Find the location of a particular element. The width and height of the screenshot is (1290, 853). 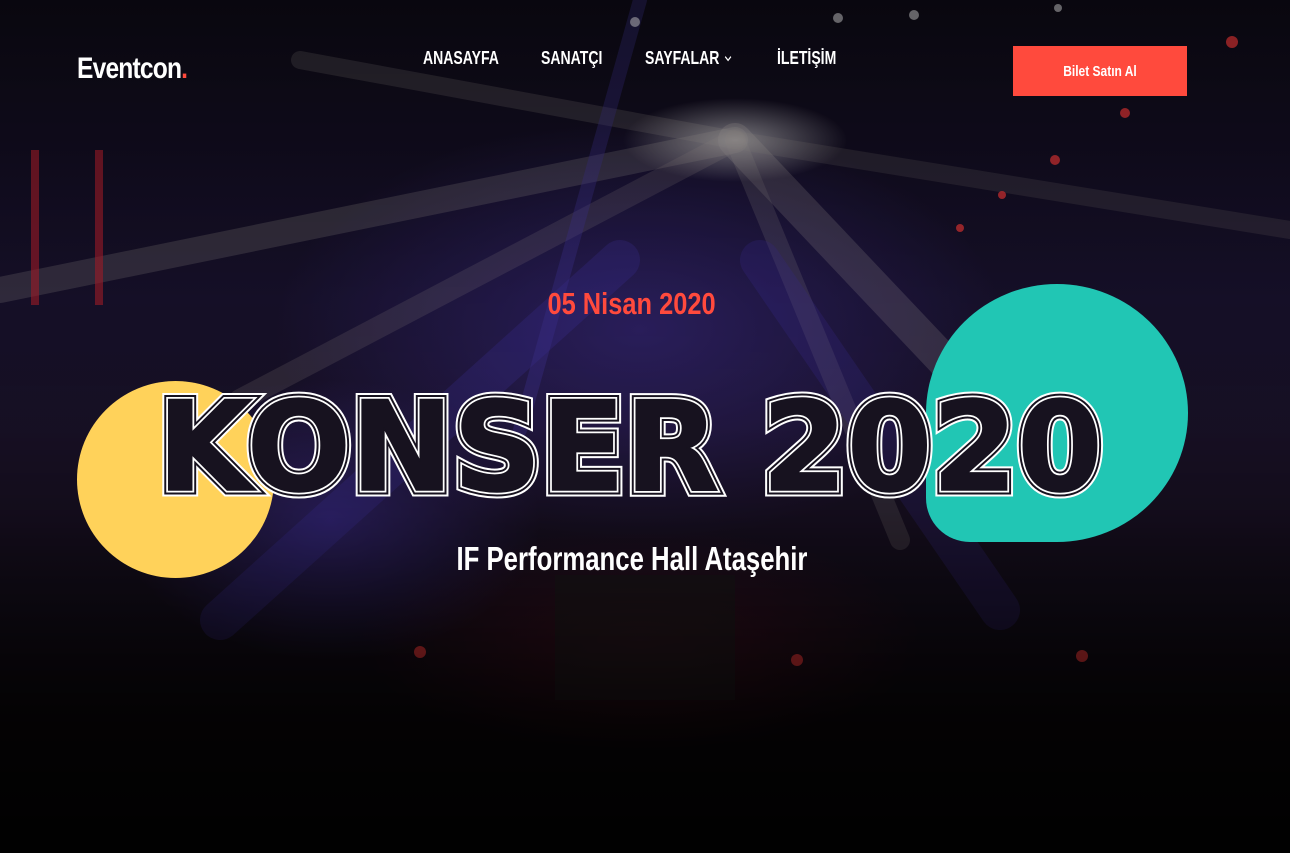

nav-item-sanatci: SANATÇI is located at coordinates (571, 58).